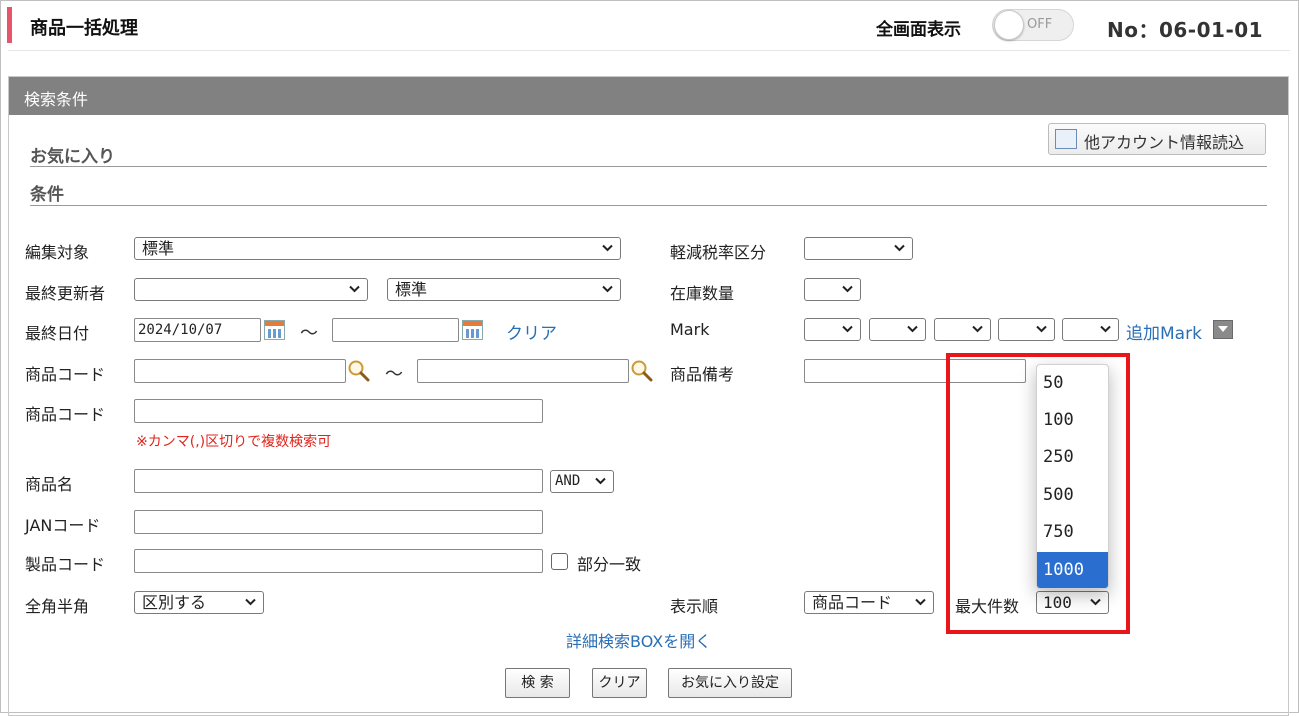 The width and height of the screenshot is (1299, 716). I want to click on favorite-settings-button: お気に入り設定, so click(730, 683).